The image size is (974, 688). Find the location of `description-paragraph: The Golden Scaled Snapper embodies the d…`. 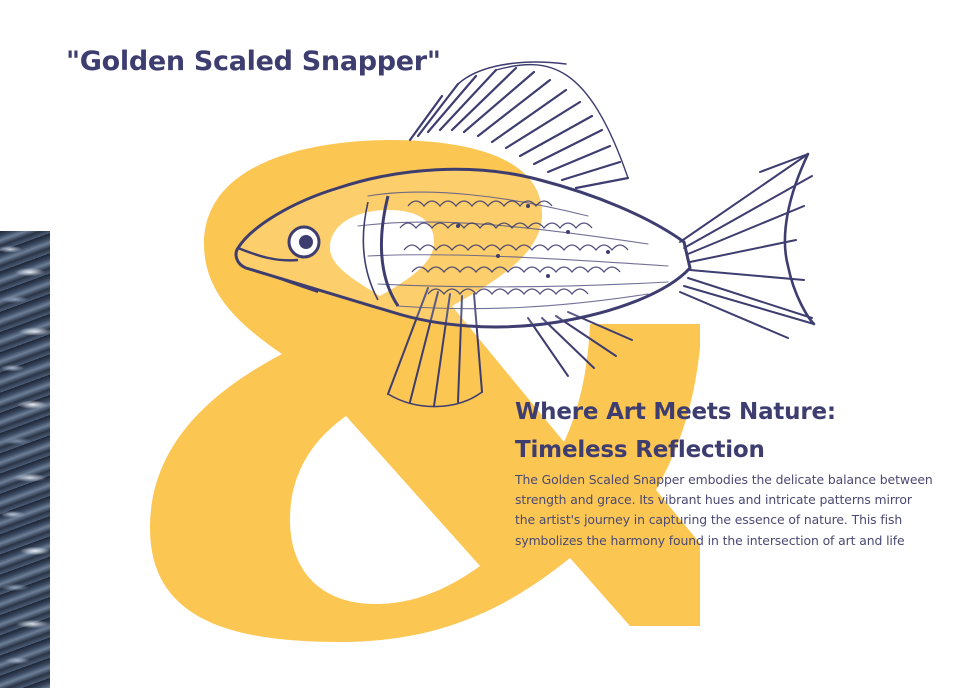

description-paragraph: The Golden Scaled Snapper embodies the d… is located at coordinates (724, 510).